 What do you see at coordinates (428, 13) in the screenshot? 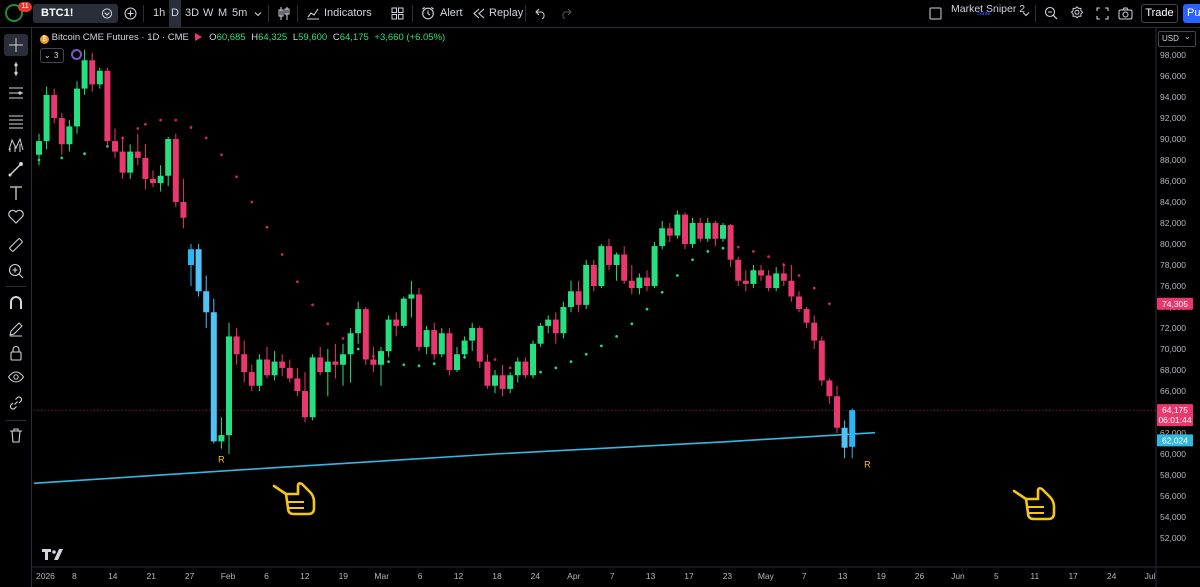
I see `alert-clock-icon` at bounding box center [428, 13].